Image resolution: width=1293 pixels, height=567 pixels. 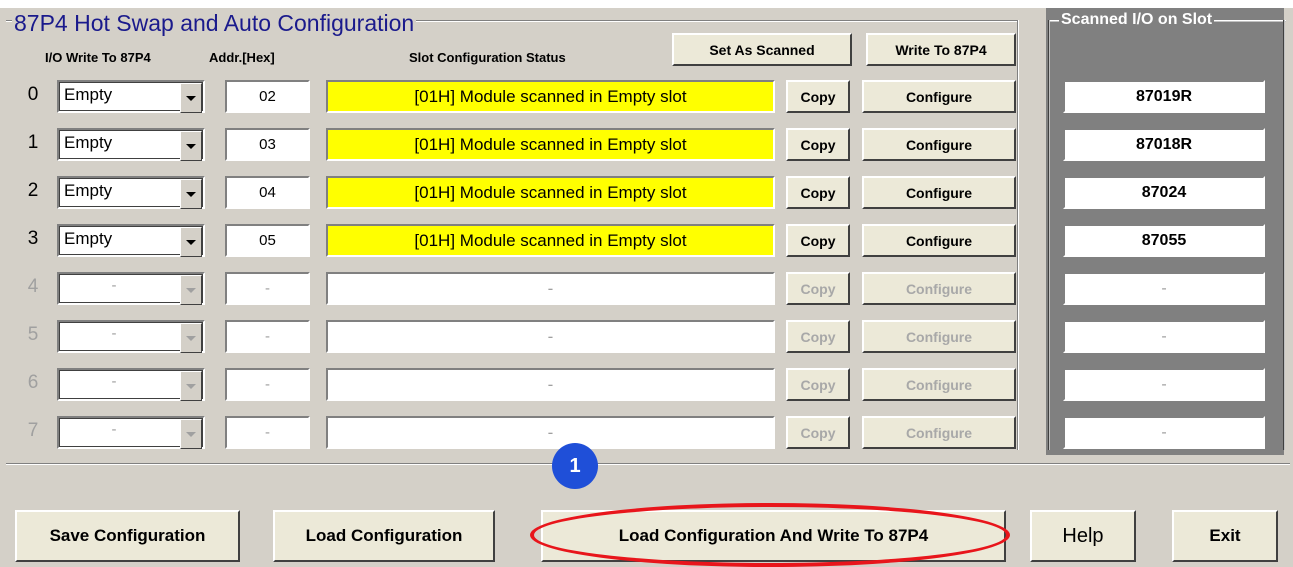 I want to click on scanned-border-left, so click(x=1049, y=235).